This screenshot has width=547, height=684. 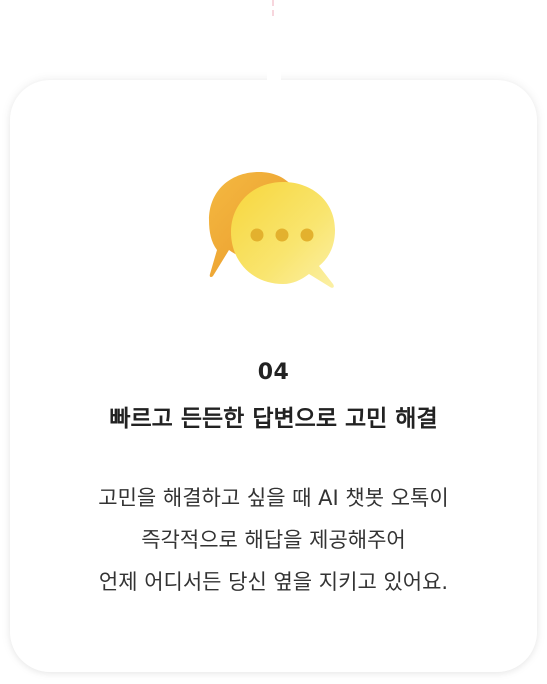 I want to click on description-line: 고민을 해결하고 싶을 때 AI 챗봇 오톡이, so click(x=273, y=498).